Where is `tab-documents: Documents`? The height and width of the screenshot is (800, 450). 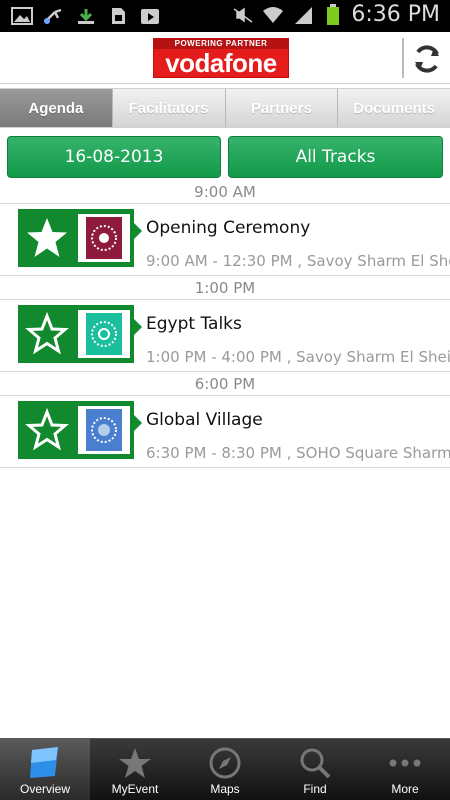 tab-documents: Documents is located at coordinates (394, 108).